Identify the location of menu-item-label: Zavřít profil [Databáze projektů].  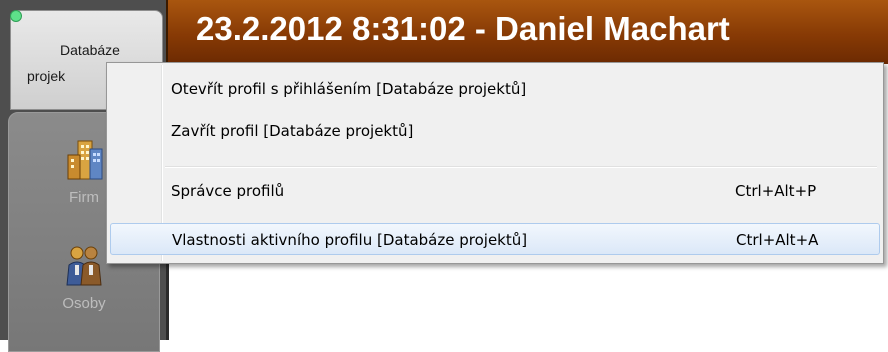
(292, 131).